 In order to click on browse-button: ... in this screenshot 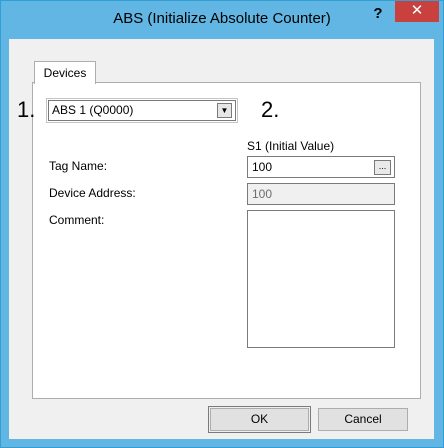, I will do `click(382, 167)`.